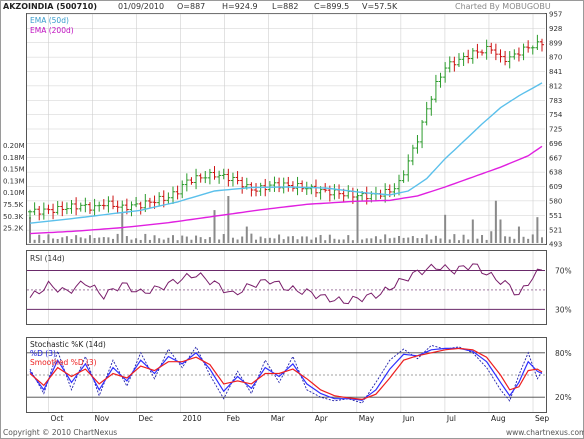  I want to click on month-tick-label: 2010, so click(192, 418).